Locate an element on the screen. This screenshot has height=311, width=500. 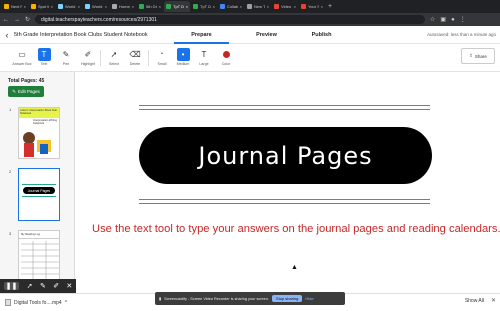
journal-pages-title: Journal Pages is located at coordinates (285, 155).